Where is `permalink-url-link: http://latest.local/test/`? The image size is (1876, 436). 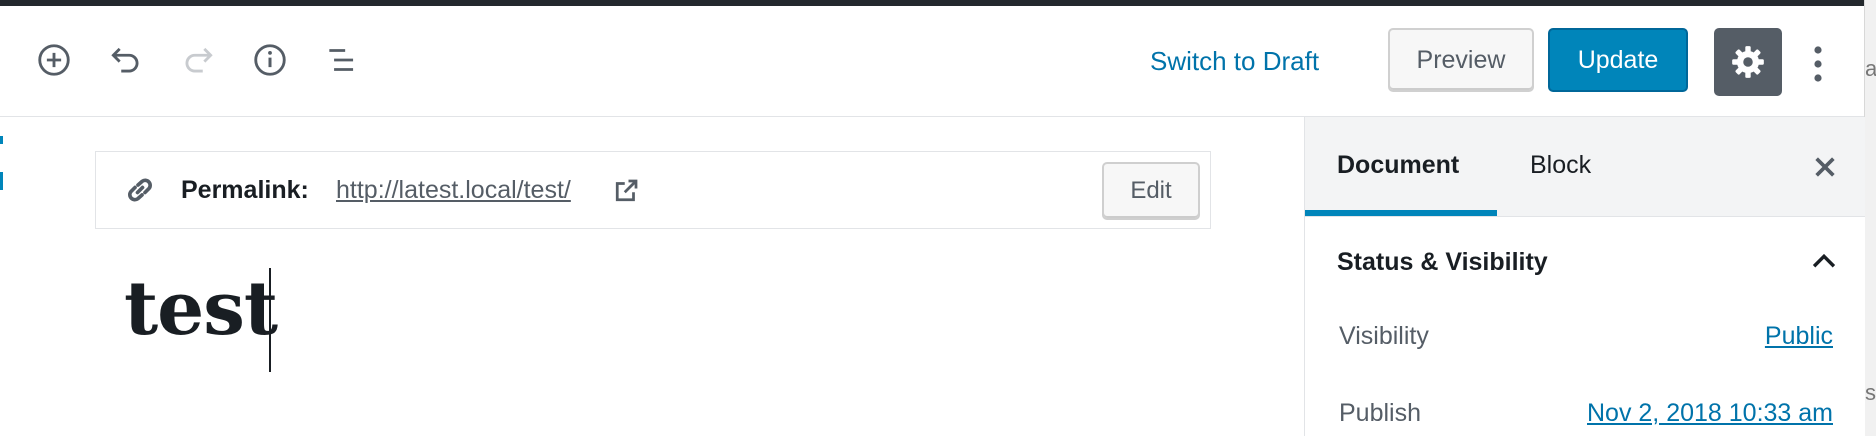
permalink-url-link: http://latest.local/test/ is located at coordinates (453, 190).